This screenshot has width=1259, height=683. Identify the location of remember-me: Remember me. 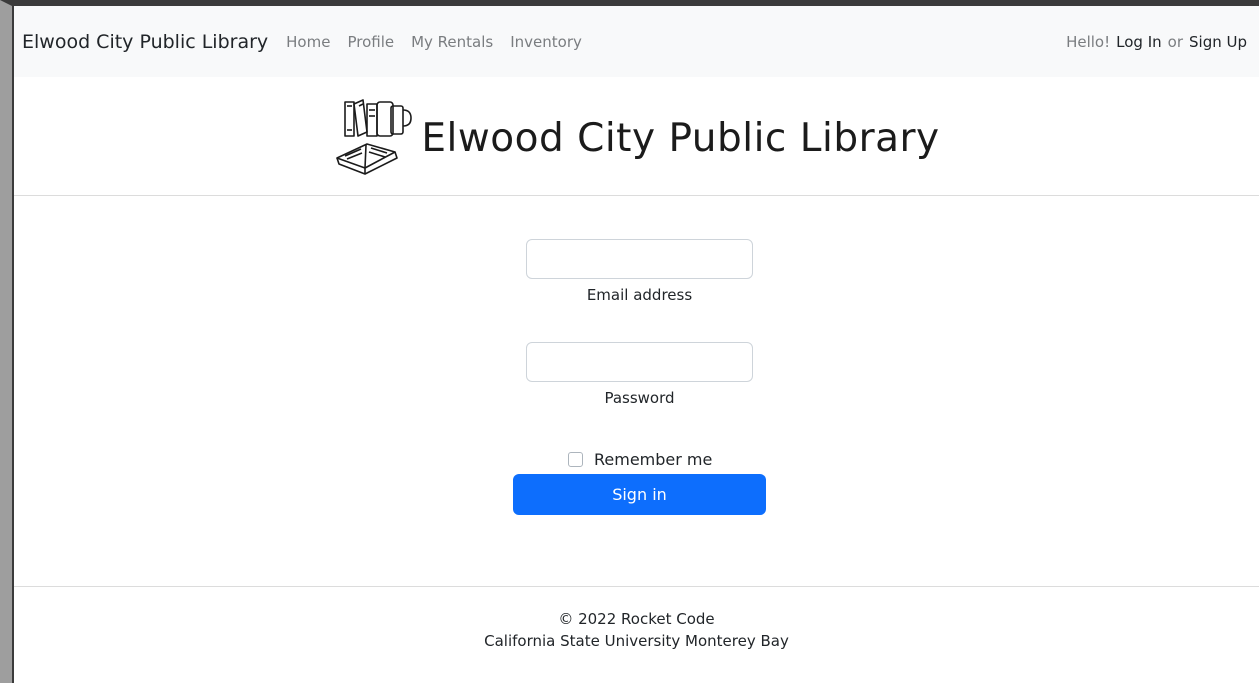
(640, 459).